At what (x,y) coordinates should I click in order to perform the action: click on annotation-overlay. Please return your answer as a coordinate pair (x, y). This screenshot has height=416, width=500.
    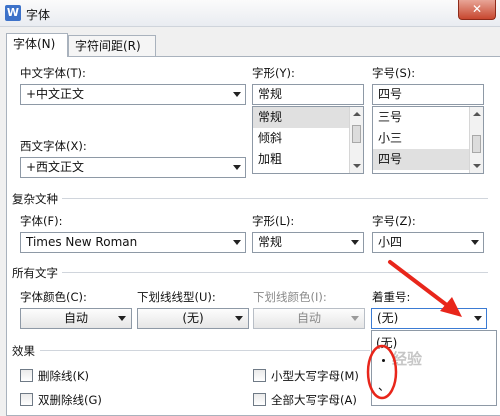
    Looking at the image, I should click on (414, 330).